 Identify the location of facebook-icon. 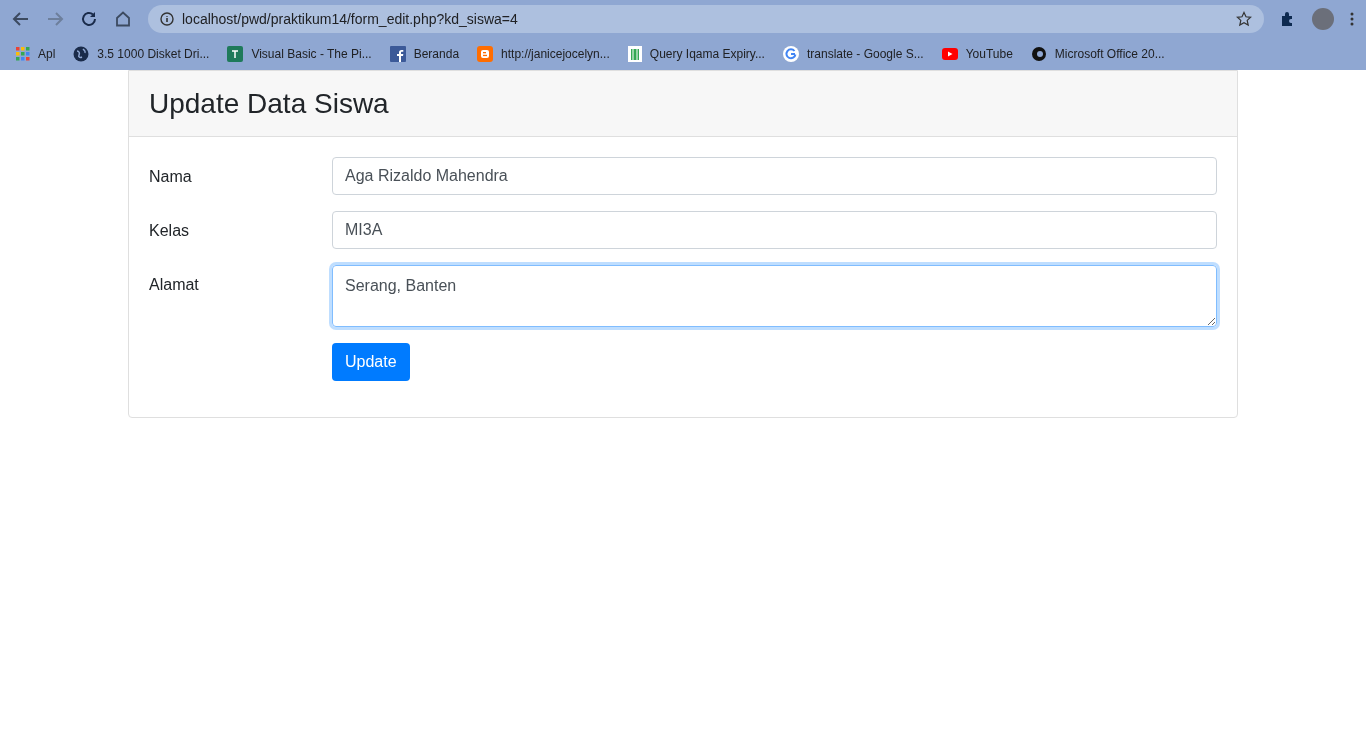
(397, 54).